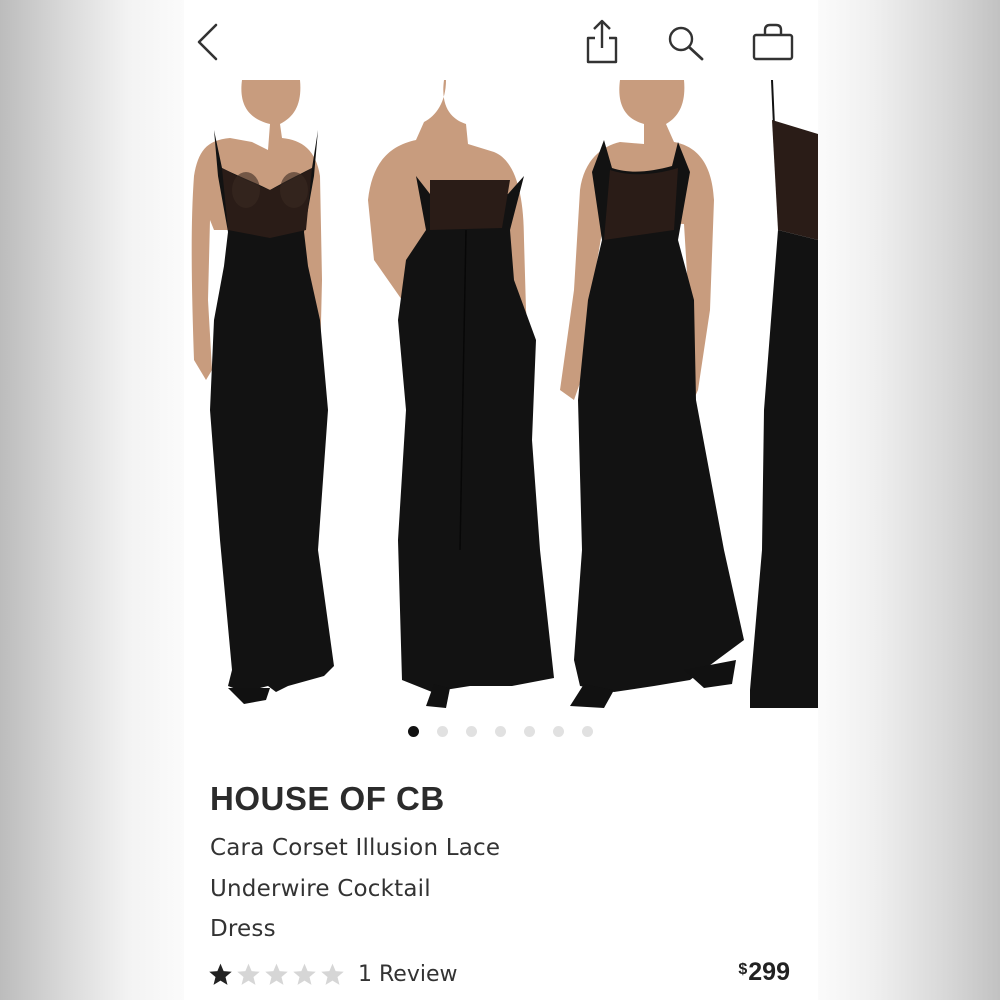  Describe the element at coordinates (501, 40) in the screenshot. I see `top-nav-bar` at that location.